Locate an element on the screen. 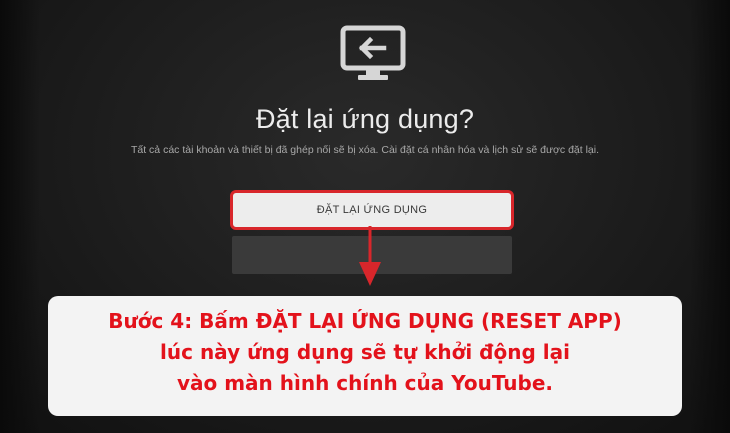 This screenshot has width=730, height=433. screen-edge-left is located at coordinates (20, 216).